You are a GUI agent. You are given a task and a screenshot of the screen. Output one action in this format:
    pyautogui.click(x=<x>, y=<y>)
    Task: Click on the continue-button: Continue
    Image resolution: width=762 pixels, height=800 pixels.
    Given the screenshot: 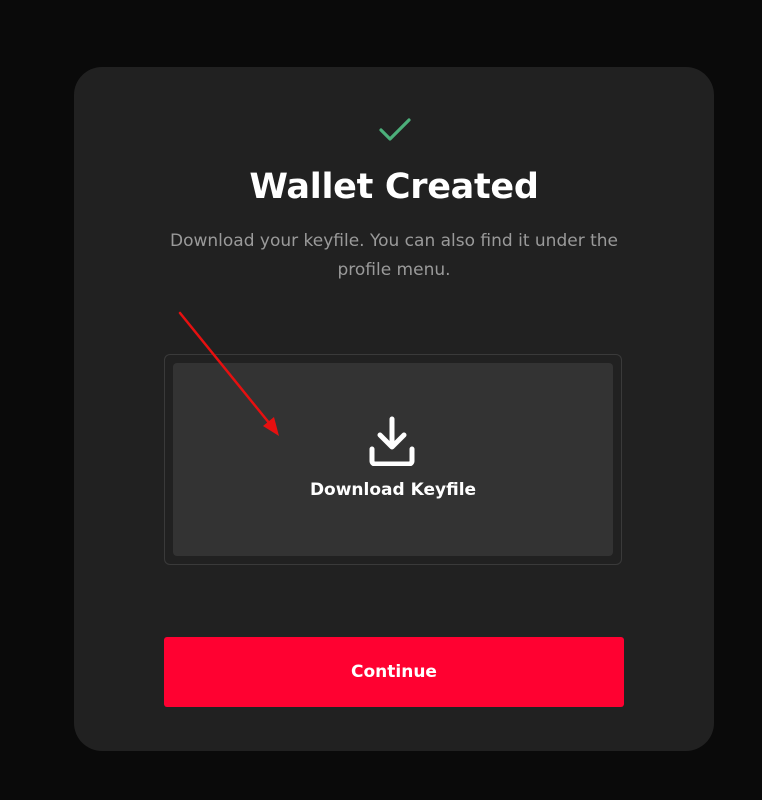 What is the action you would take?
    pyautogui.click(x=394, y=672)
    